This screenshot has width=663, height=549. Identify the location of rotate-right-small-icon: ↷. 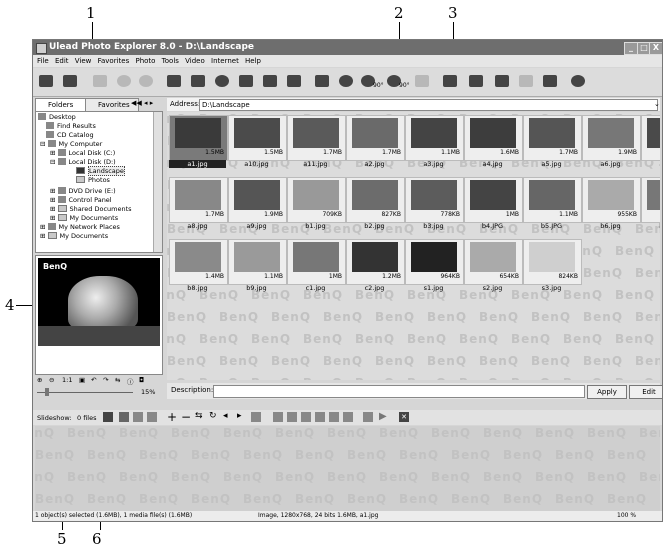
(105, 380).